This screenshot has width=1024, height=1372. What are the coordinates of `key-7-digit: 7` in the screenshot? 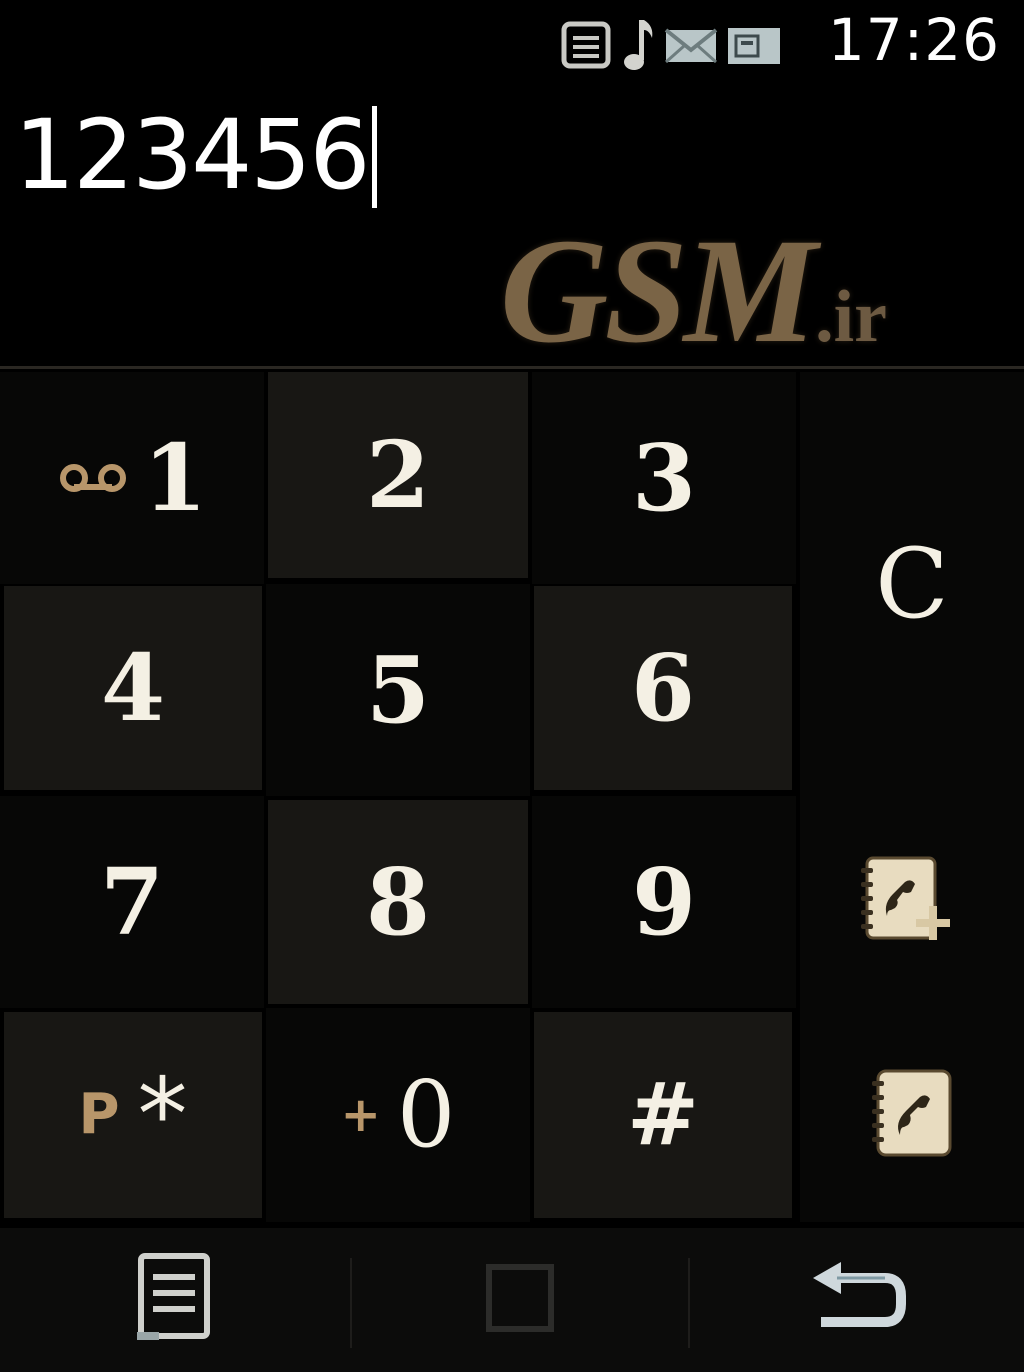 It's located at (131, 902).